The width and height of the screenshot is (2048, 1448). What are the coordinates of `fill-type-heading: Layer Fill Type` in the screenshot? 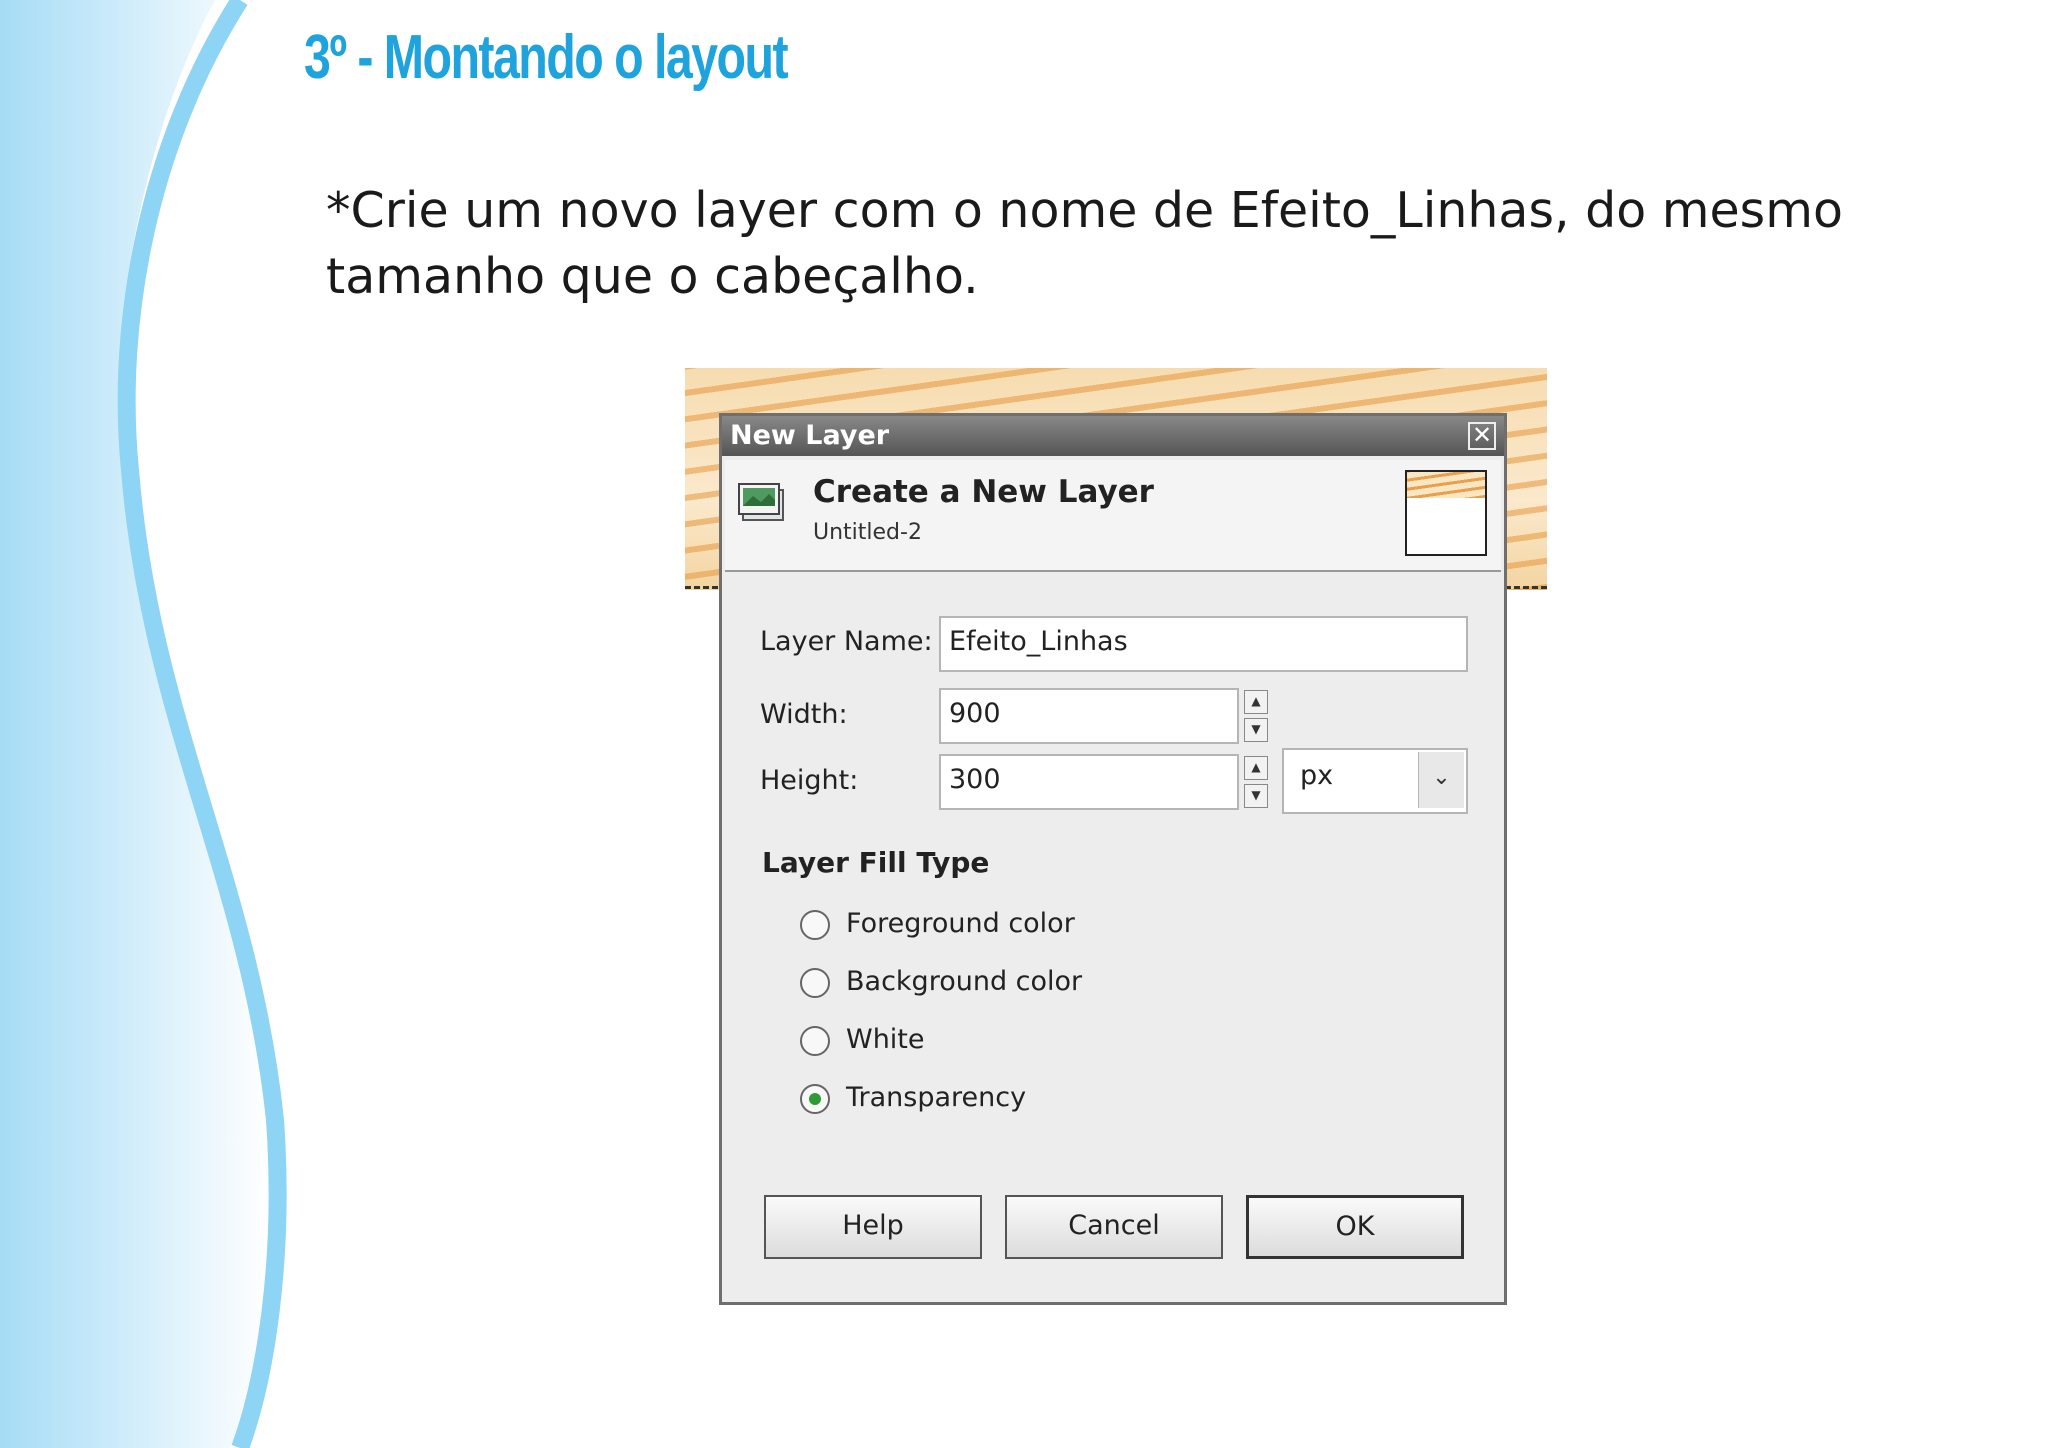 It's located at (876, 862).